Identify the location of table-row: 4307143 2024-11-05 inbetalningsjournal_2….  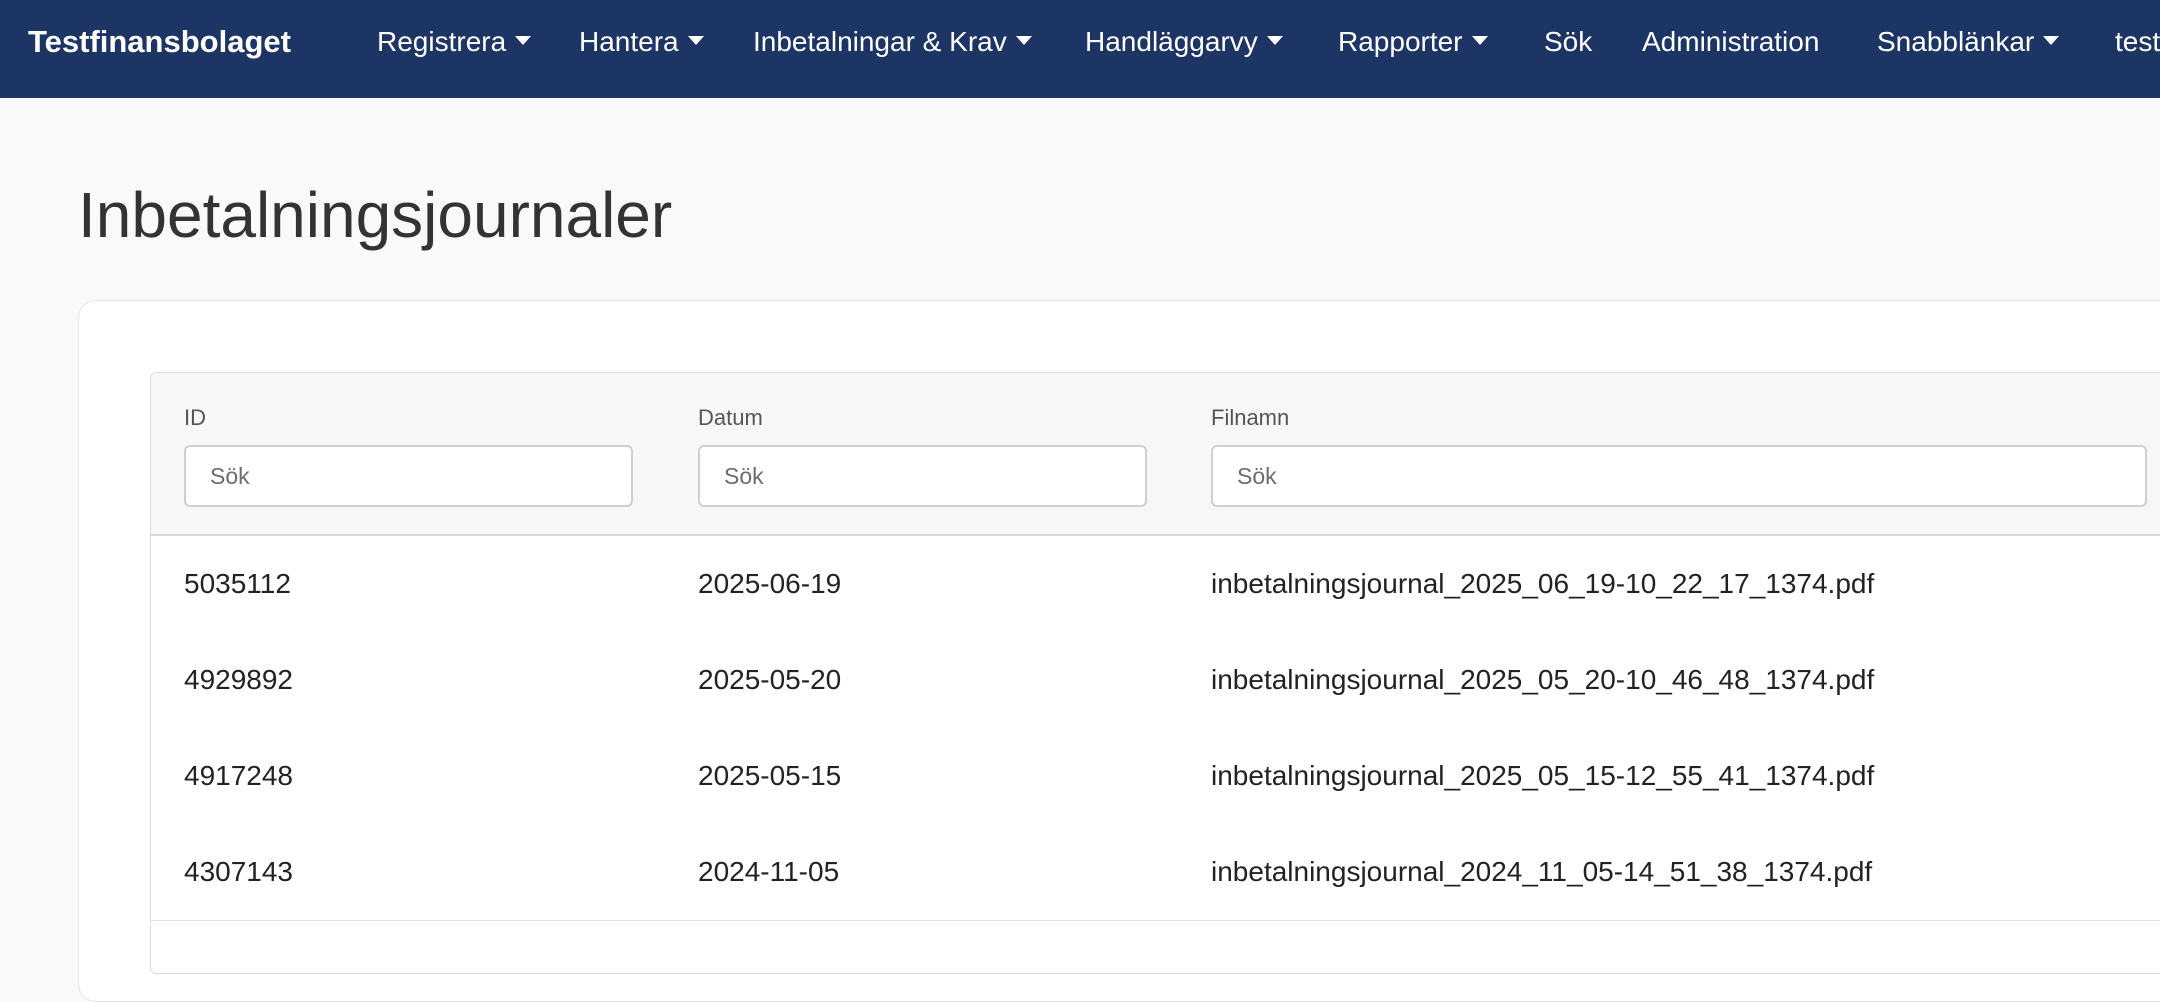
(1155, 872).